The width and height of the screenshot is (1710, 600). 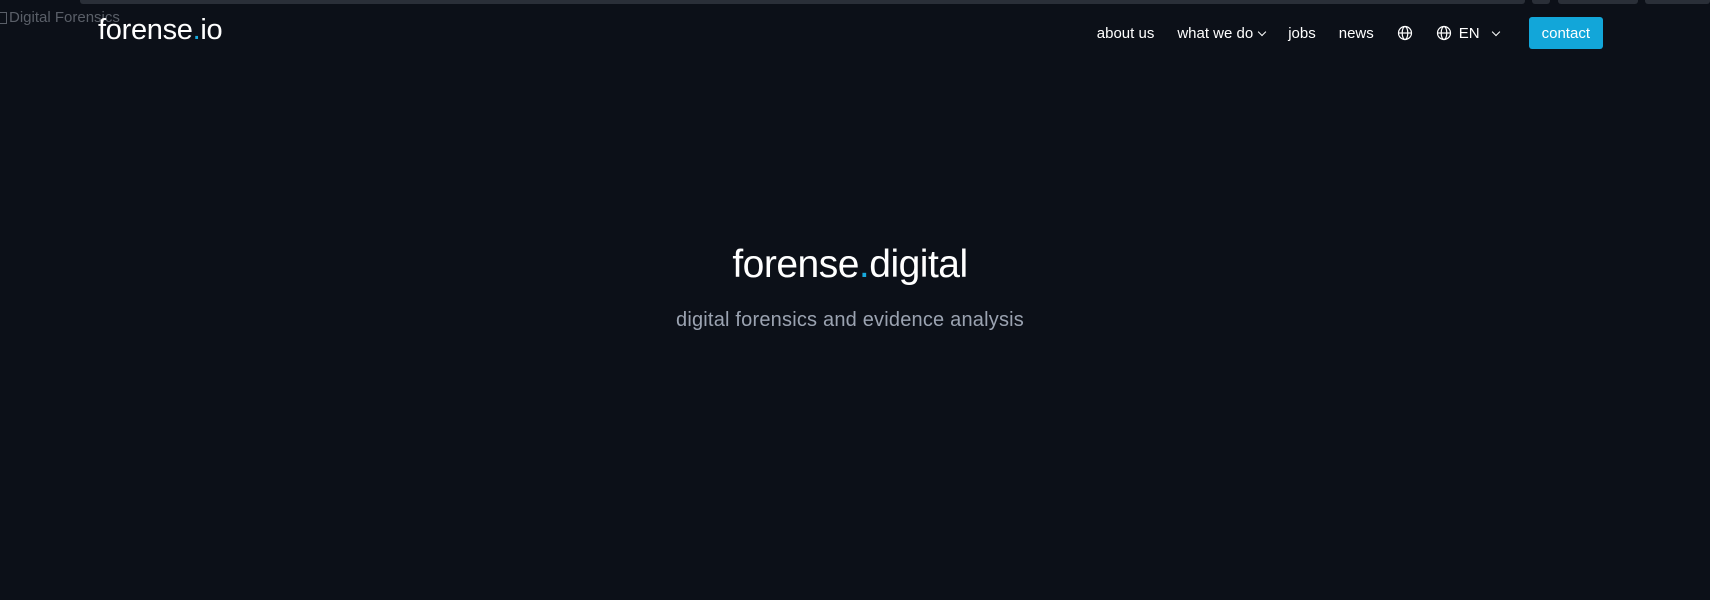 I want to click on hero-title: forense.digital, so click(x=850, y=265).